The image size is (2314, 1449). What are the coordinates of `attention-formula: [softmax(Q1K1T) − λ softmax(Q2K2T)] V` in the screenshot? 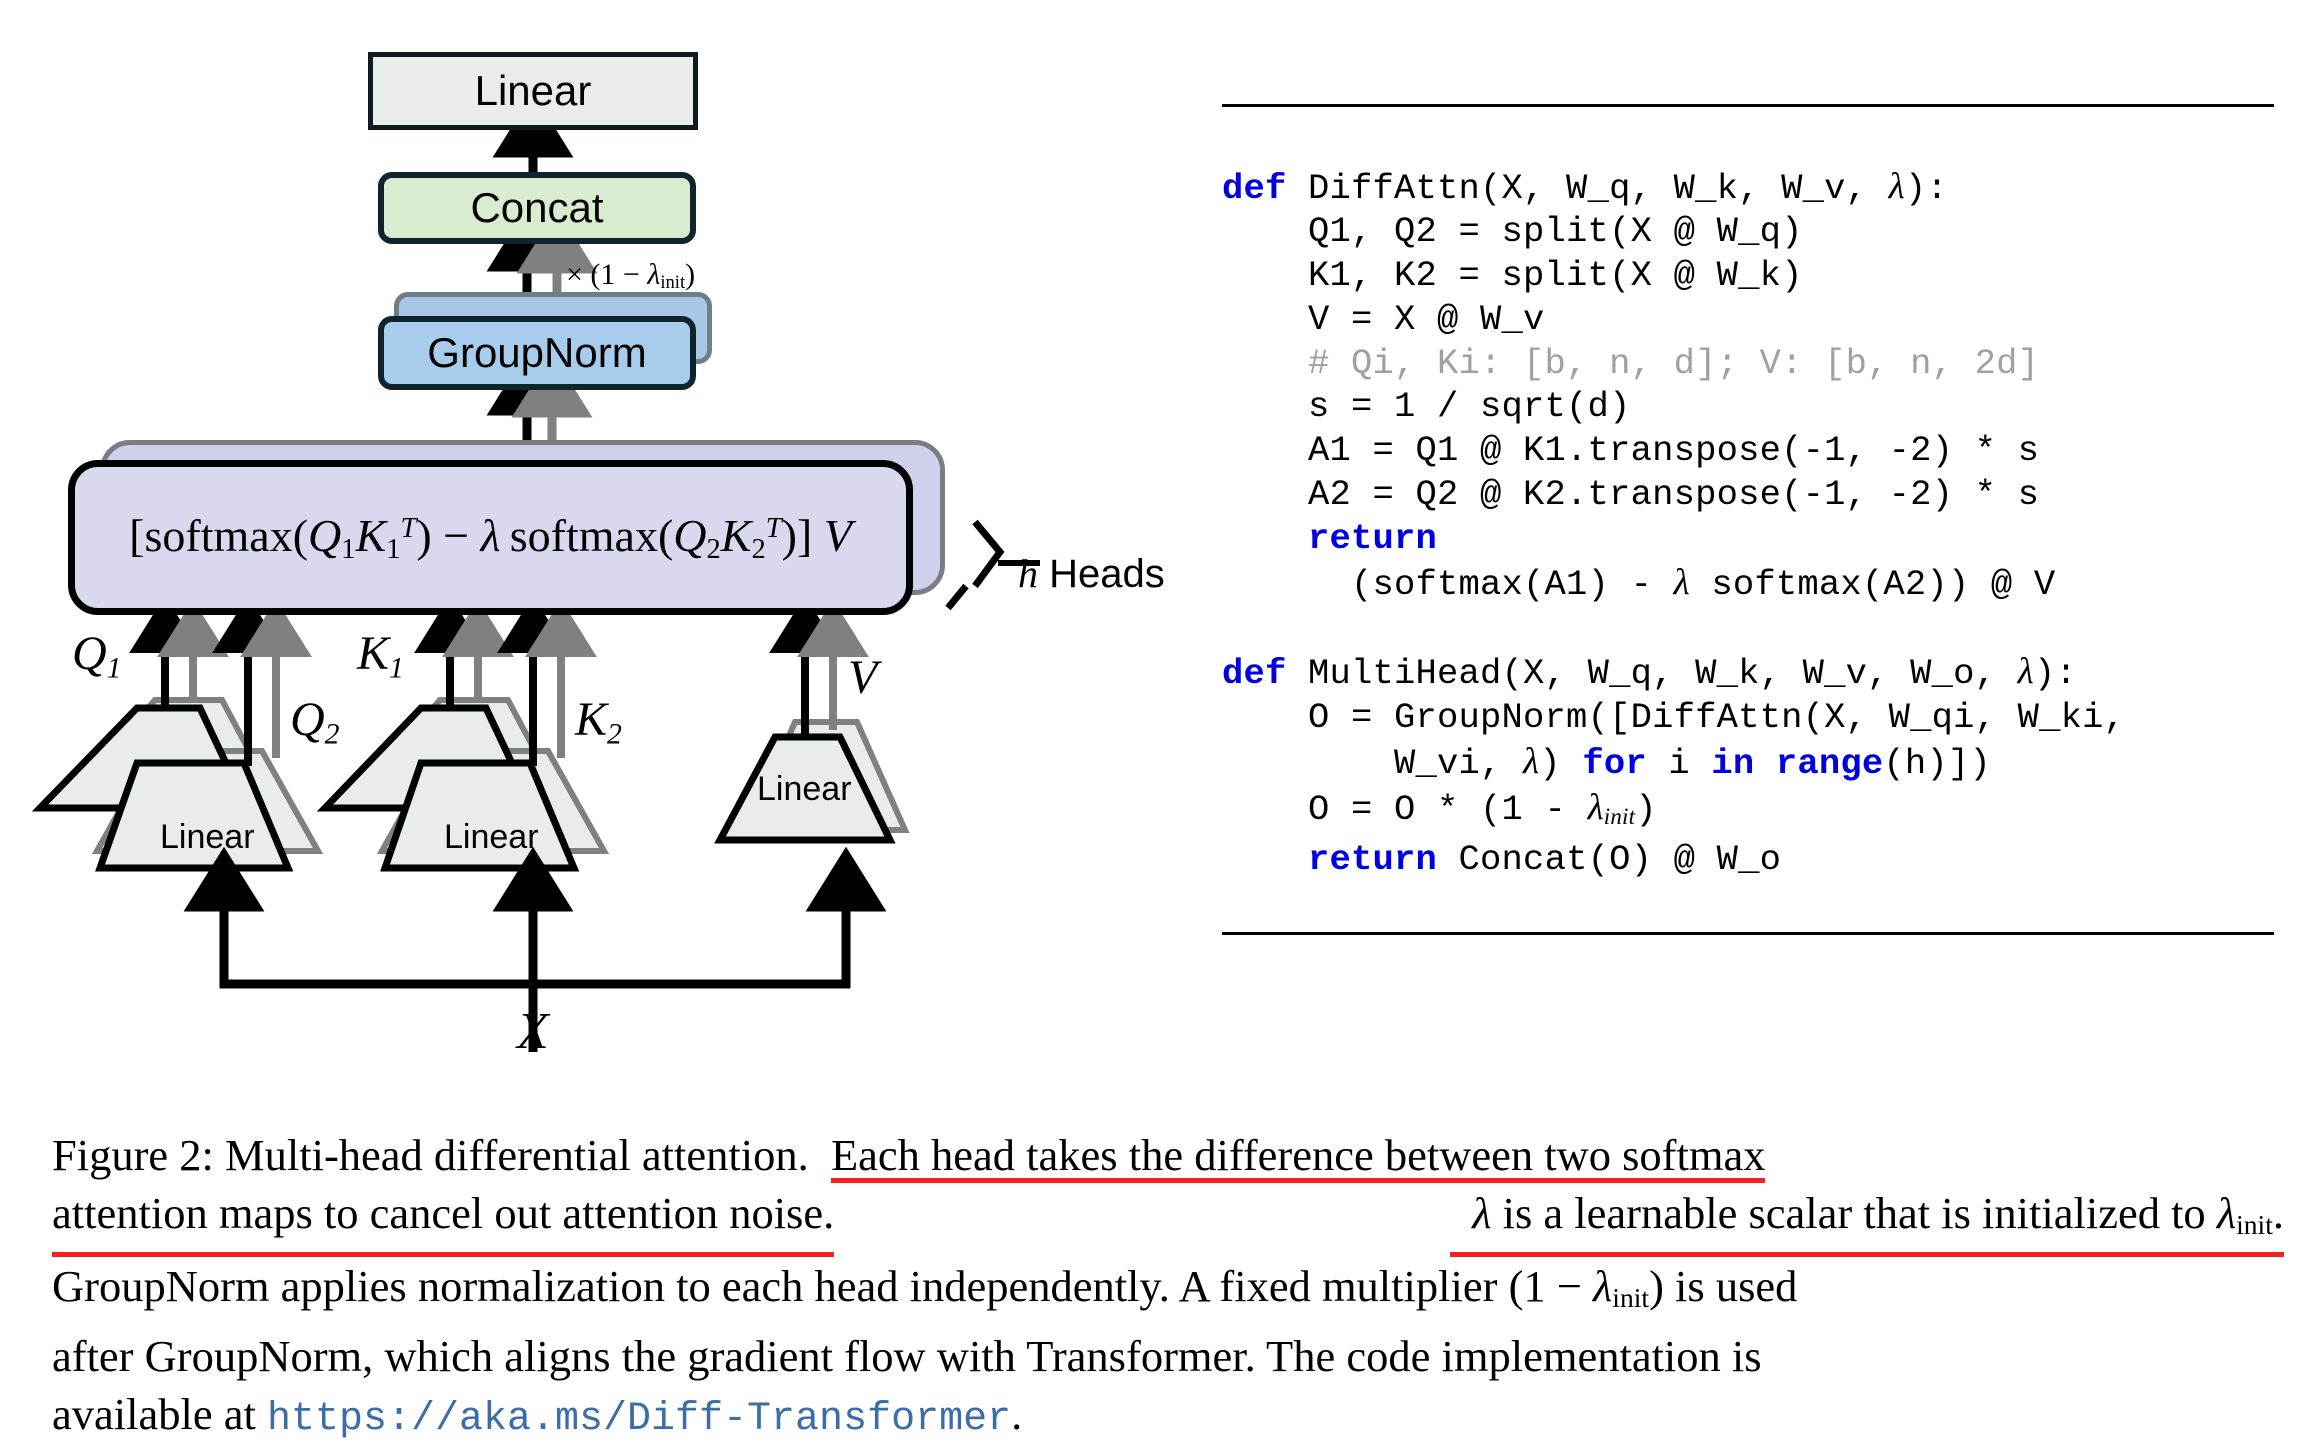 It's located at (490, 537).